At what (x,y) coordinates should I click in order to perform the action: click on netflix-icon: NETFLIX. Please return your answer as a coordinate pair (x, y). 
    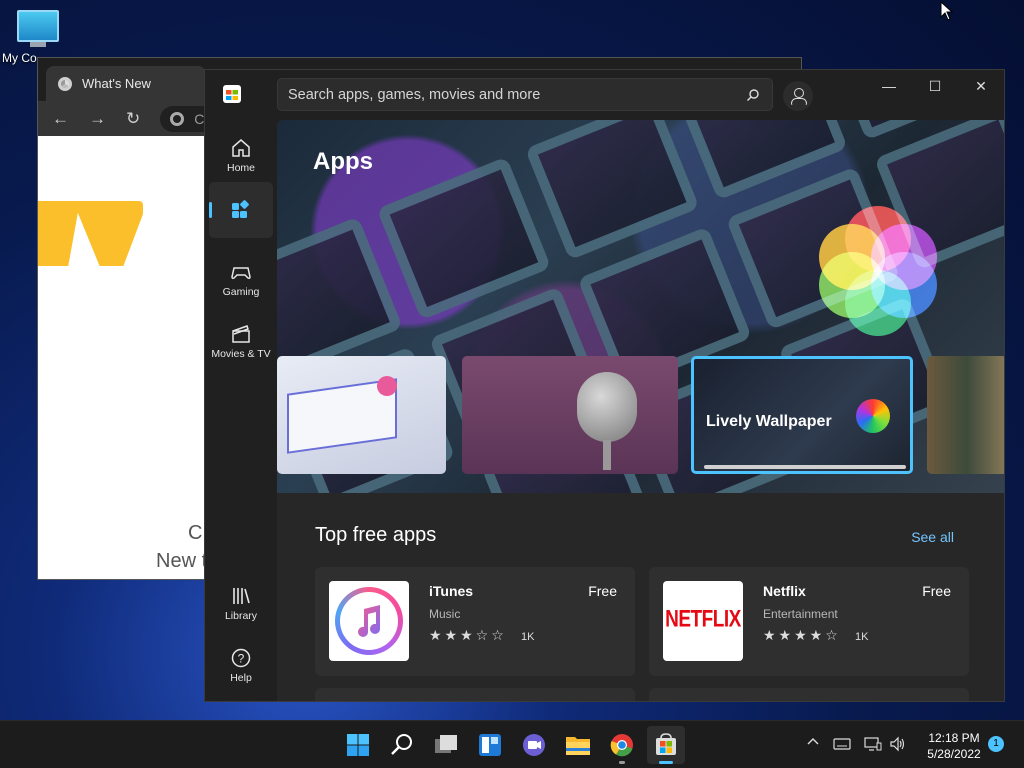
    Looking at the image, I should click on (703, 621).